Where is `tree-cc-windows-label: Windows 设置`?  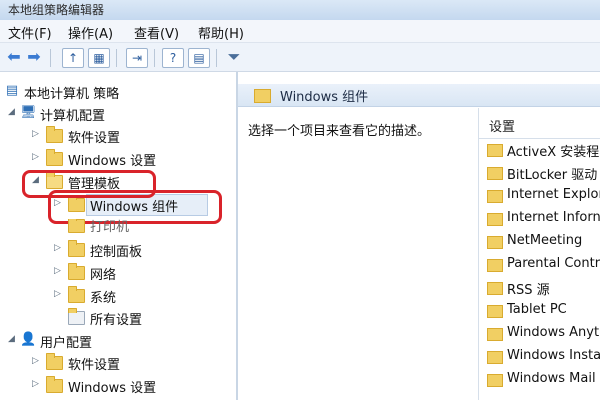
tree-cc-windows-label: Windows 设置 is located at coordinates (112, 161).